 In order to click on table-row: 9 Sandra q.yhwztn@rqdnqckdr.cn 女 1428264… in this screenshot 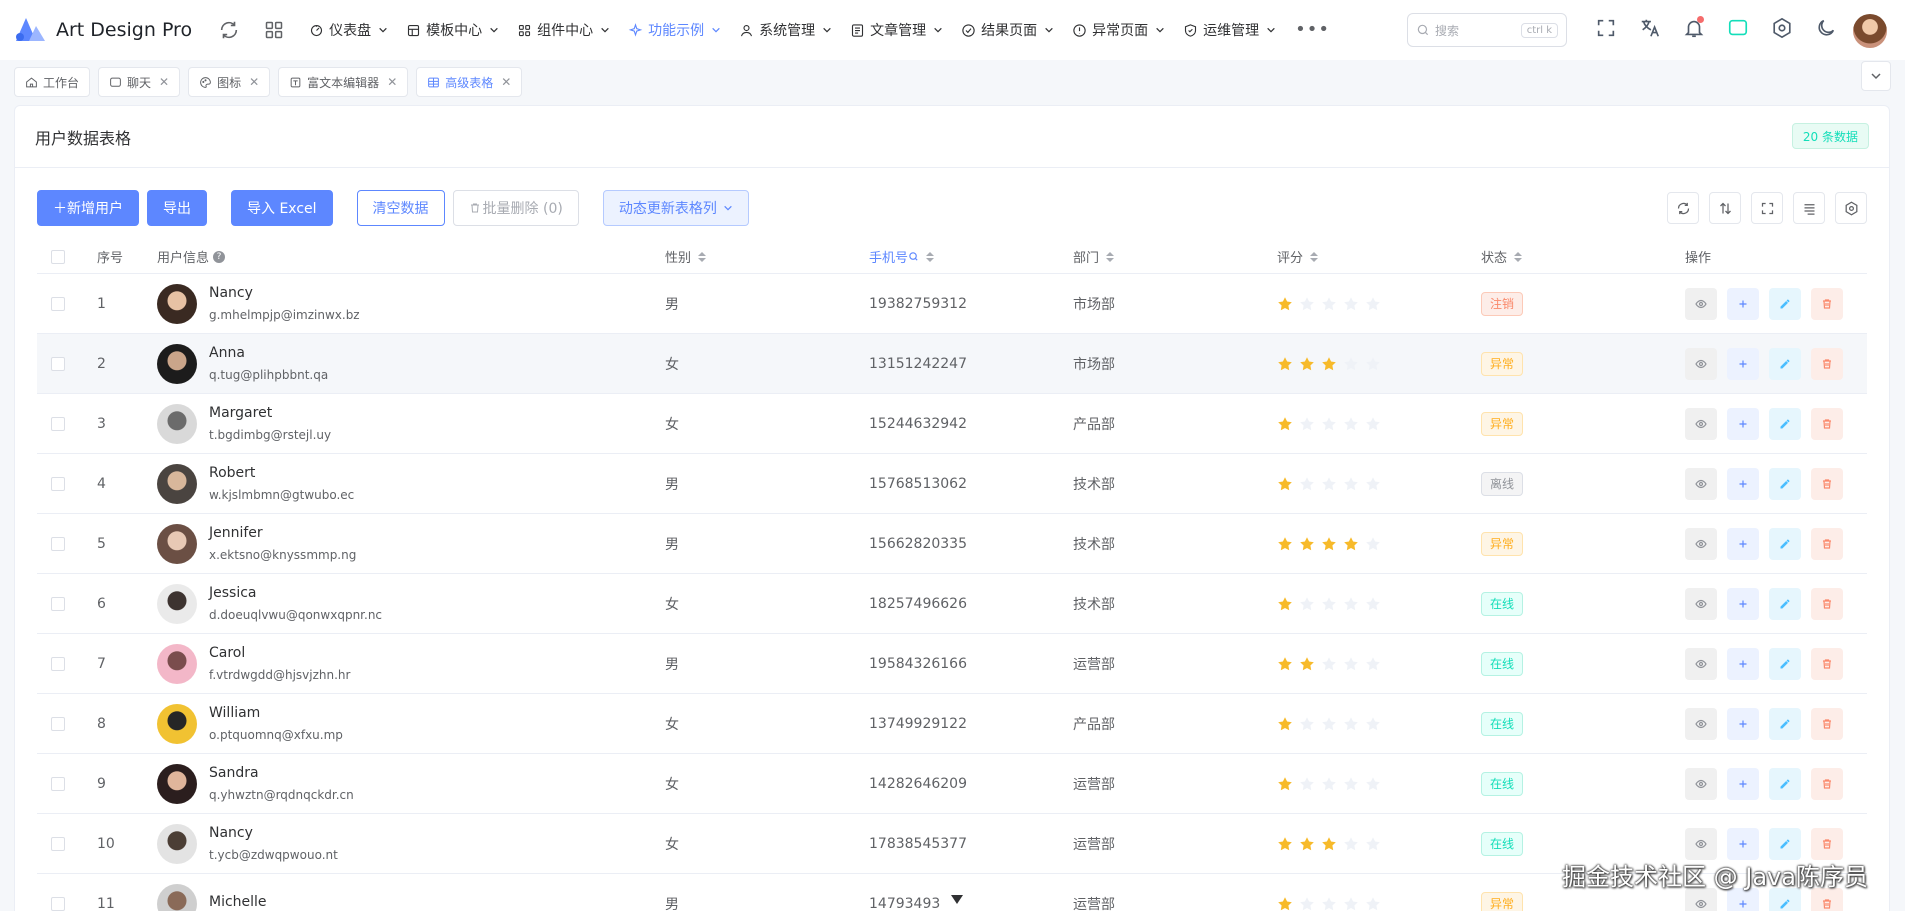, I will do `click(952, 784)`.